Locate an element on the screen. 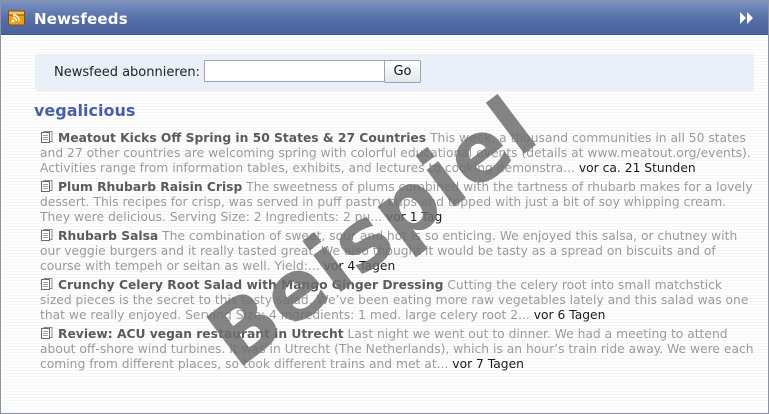 This screenshot has width=769, height=414. go-button: Go is located at coordinates (402, 71).